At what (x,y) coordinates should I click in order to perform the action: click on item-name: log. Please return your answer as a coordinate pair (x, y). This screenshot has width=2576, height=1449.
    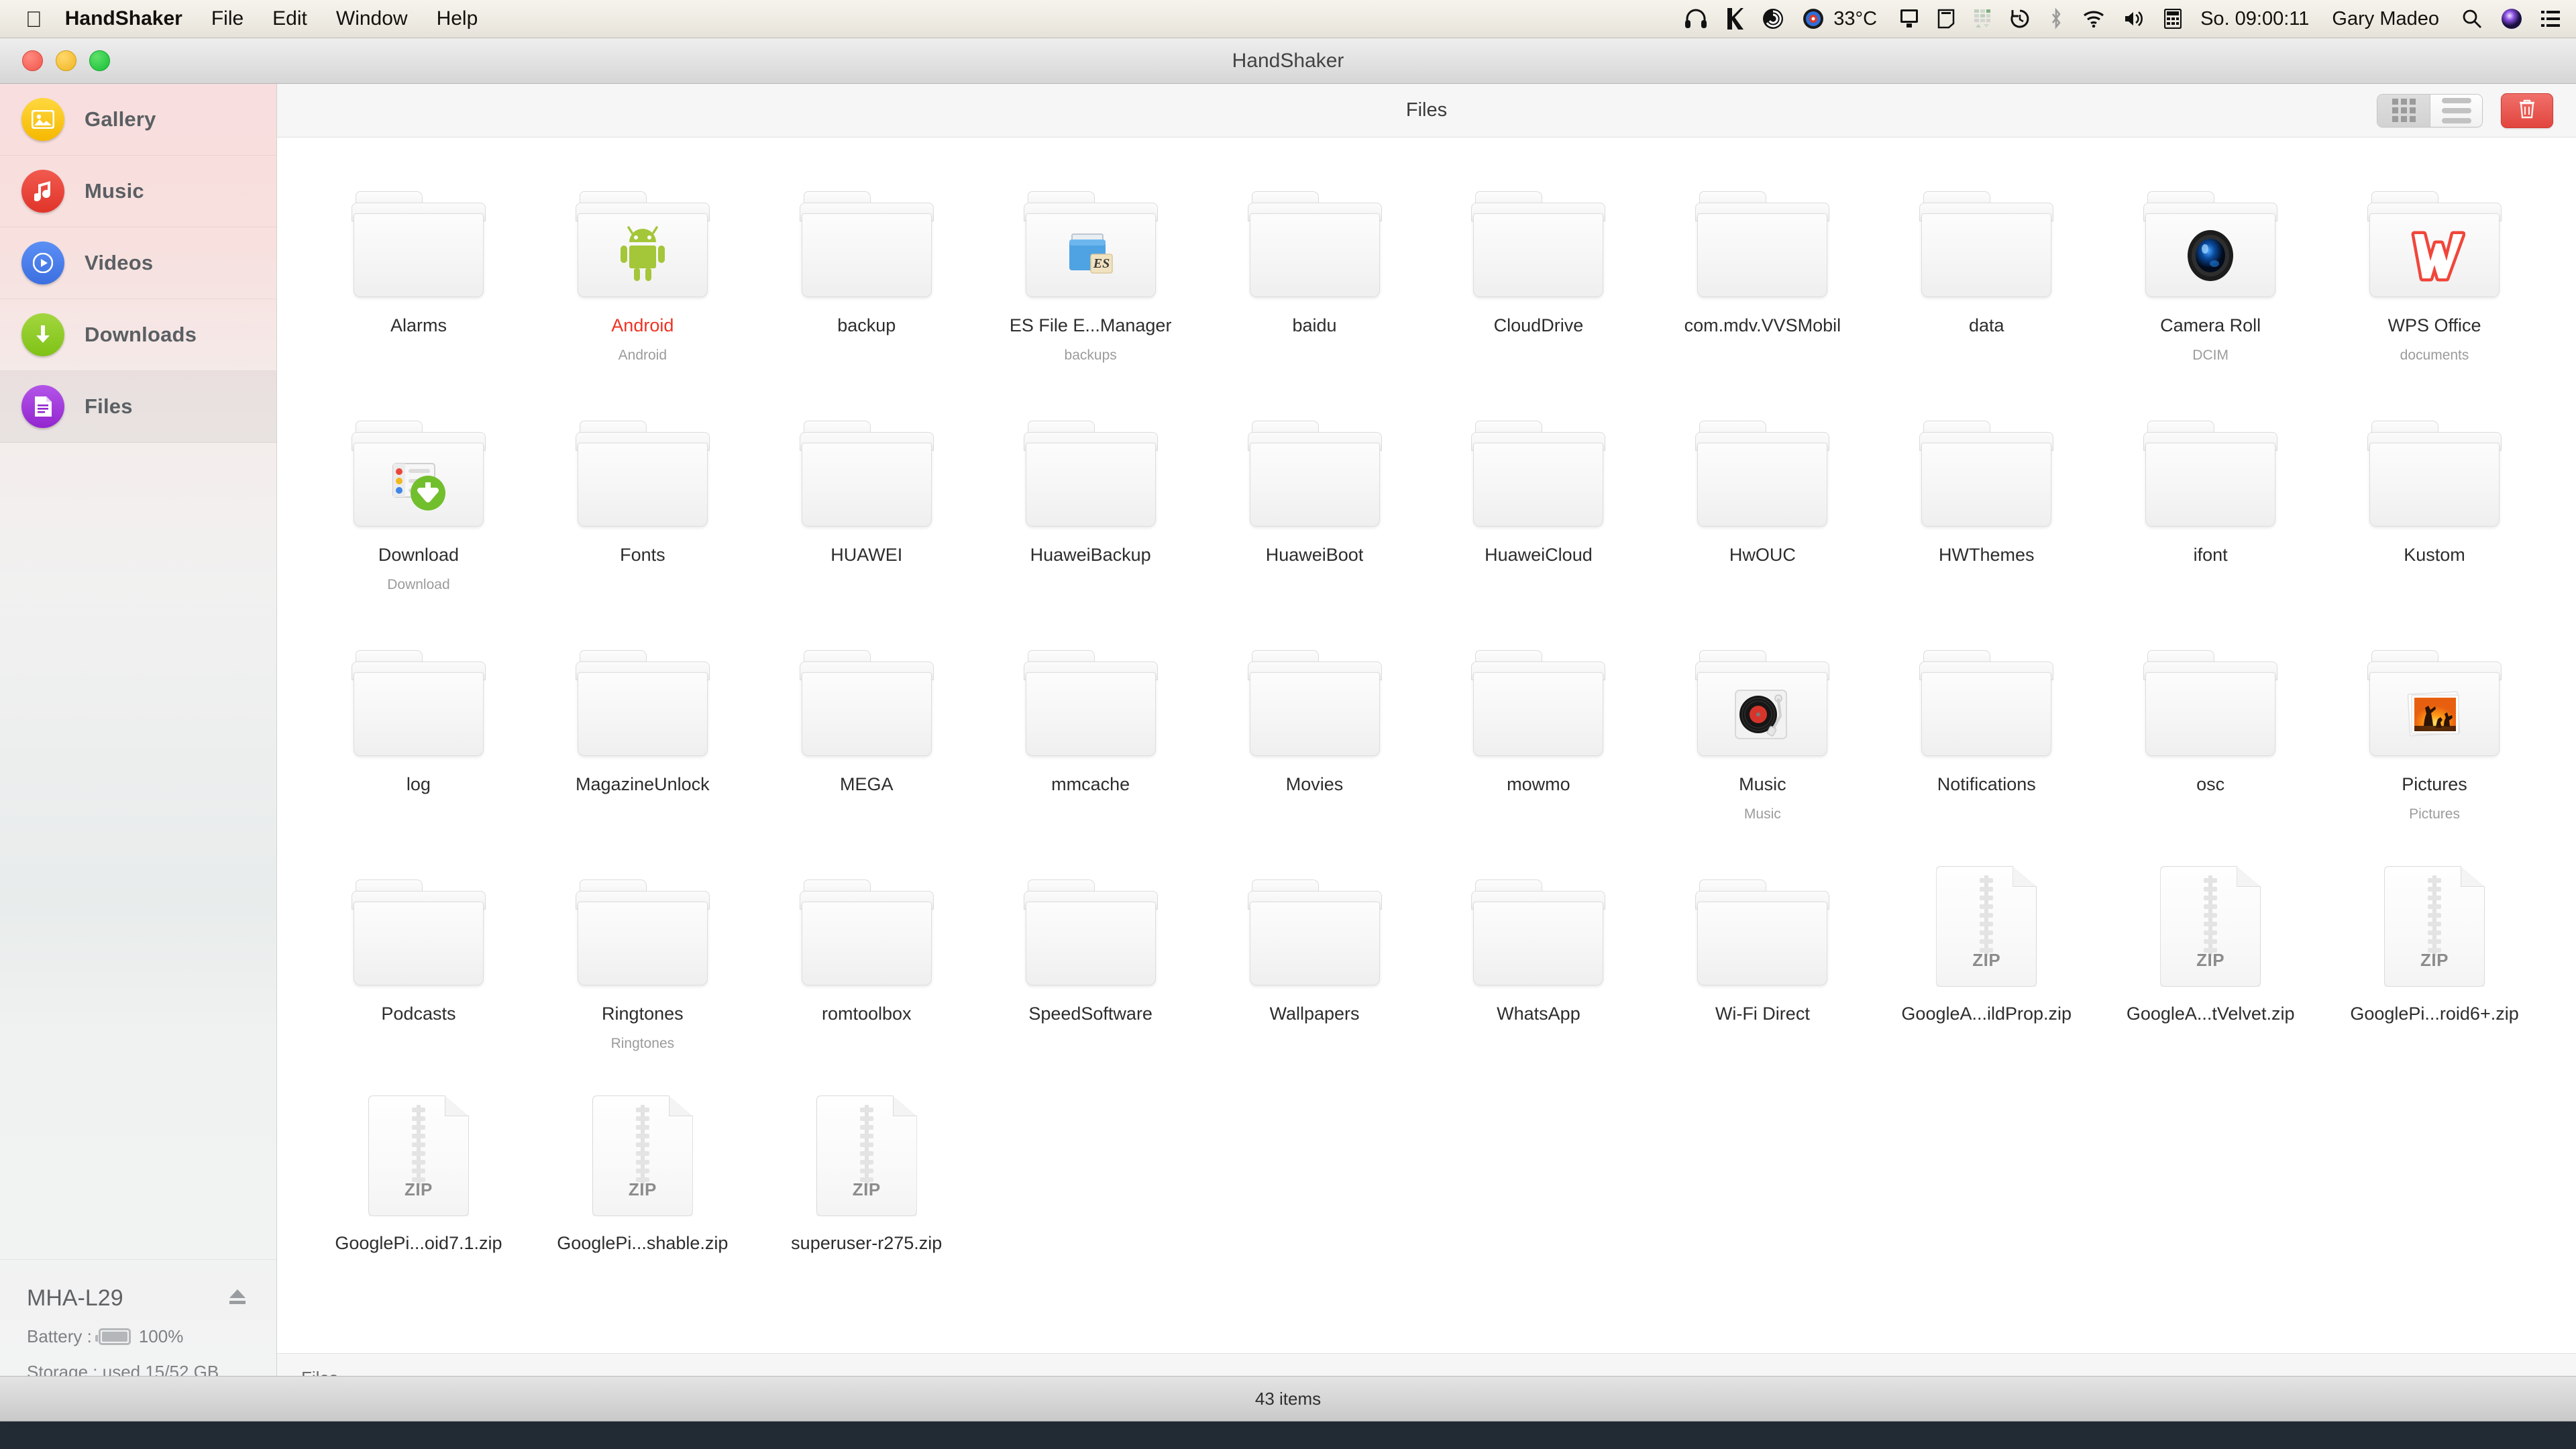
    Looking at the image, I should click on (418, 784).